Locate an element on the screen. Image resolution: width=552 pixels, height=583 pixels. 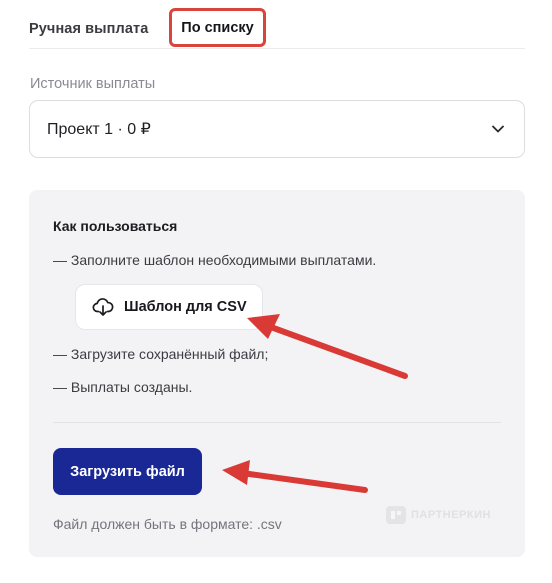
upload-file-button: Загрузить файл is located at coordinates (127, 471).